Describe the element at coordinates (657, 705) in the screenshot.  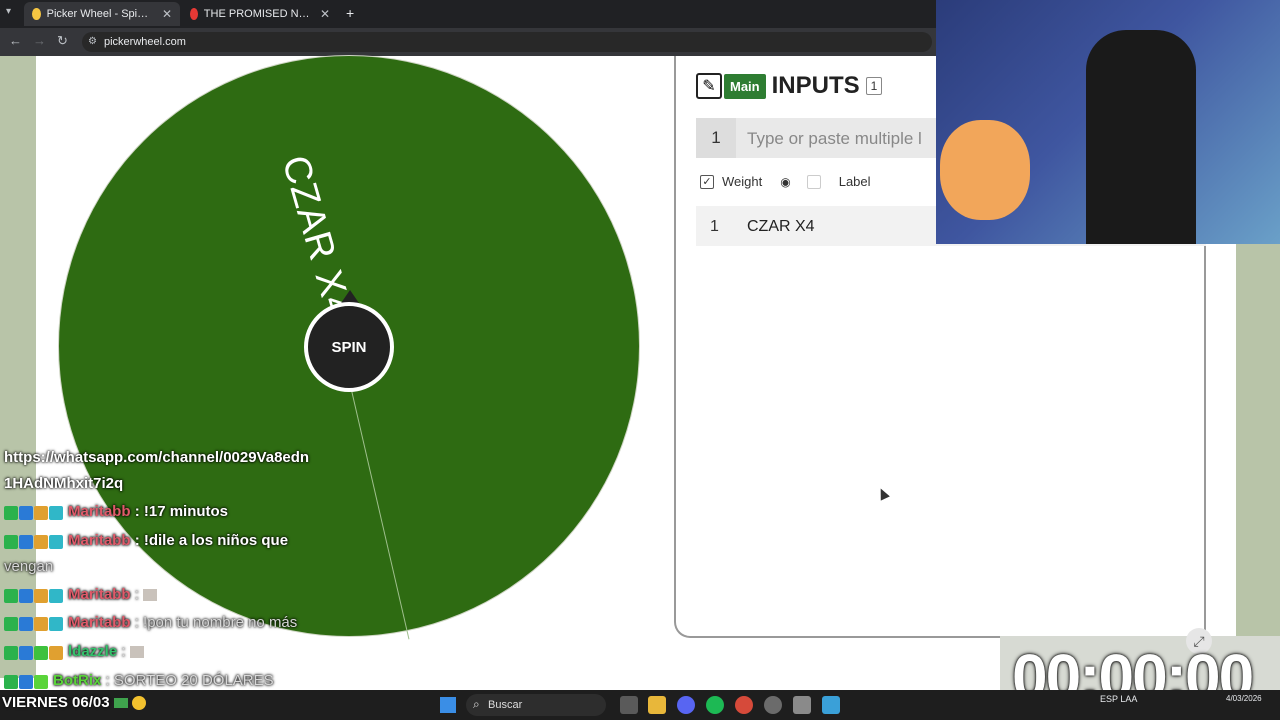
I see `file-explorer-icon` at that location.